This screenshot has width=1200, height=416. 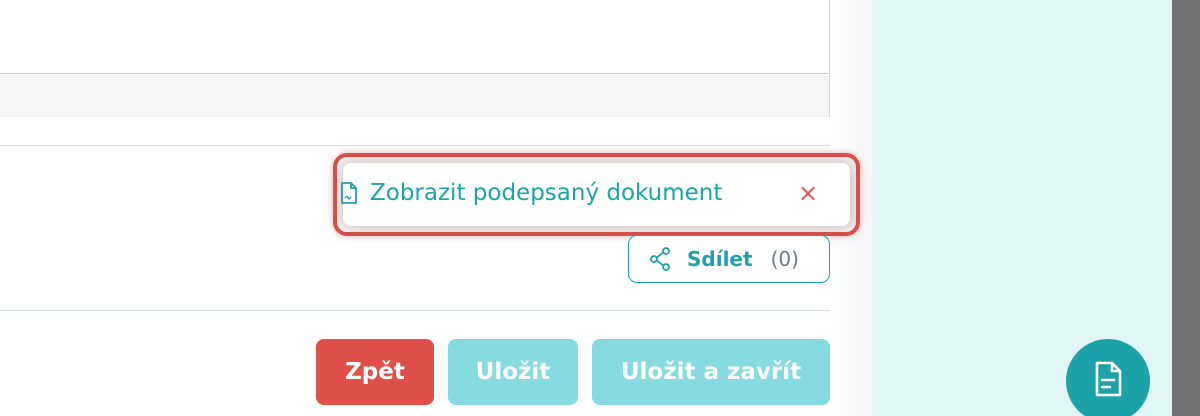 What do you see at coordinates (375, 372) in the screenshot?
I see `back-button: Zpět` at bounding box center [375, 372].